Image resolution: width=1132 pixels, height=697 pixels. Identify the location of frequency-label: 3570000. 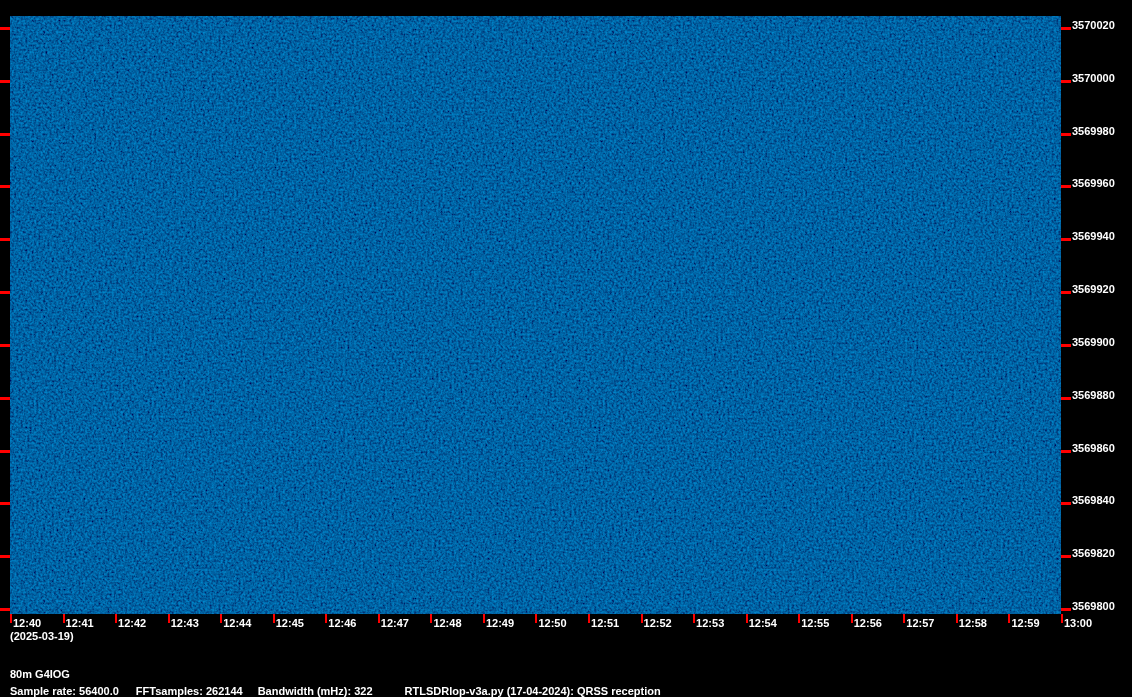
(1093, 77).